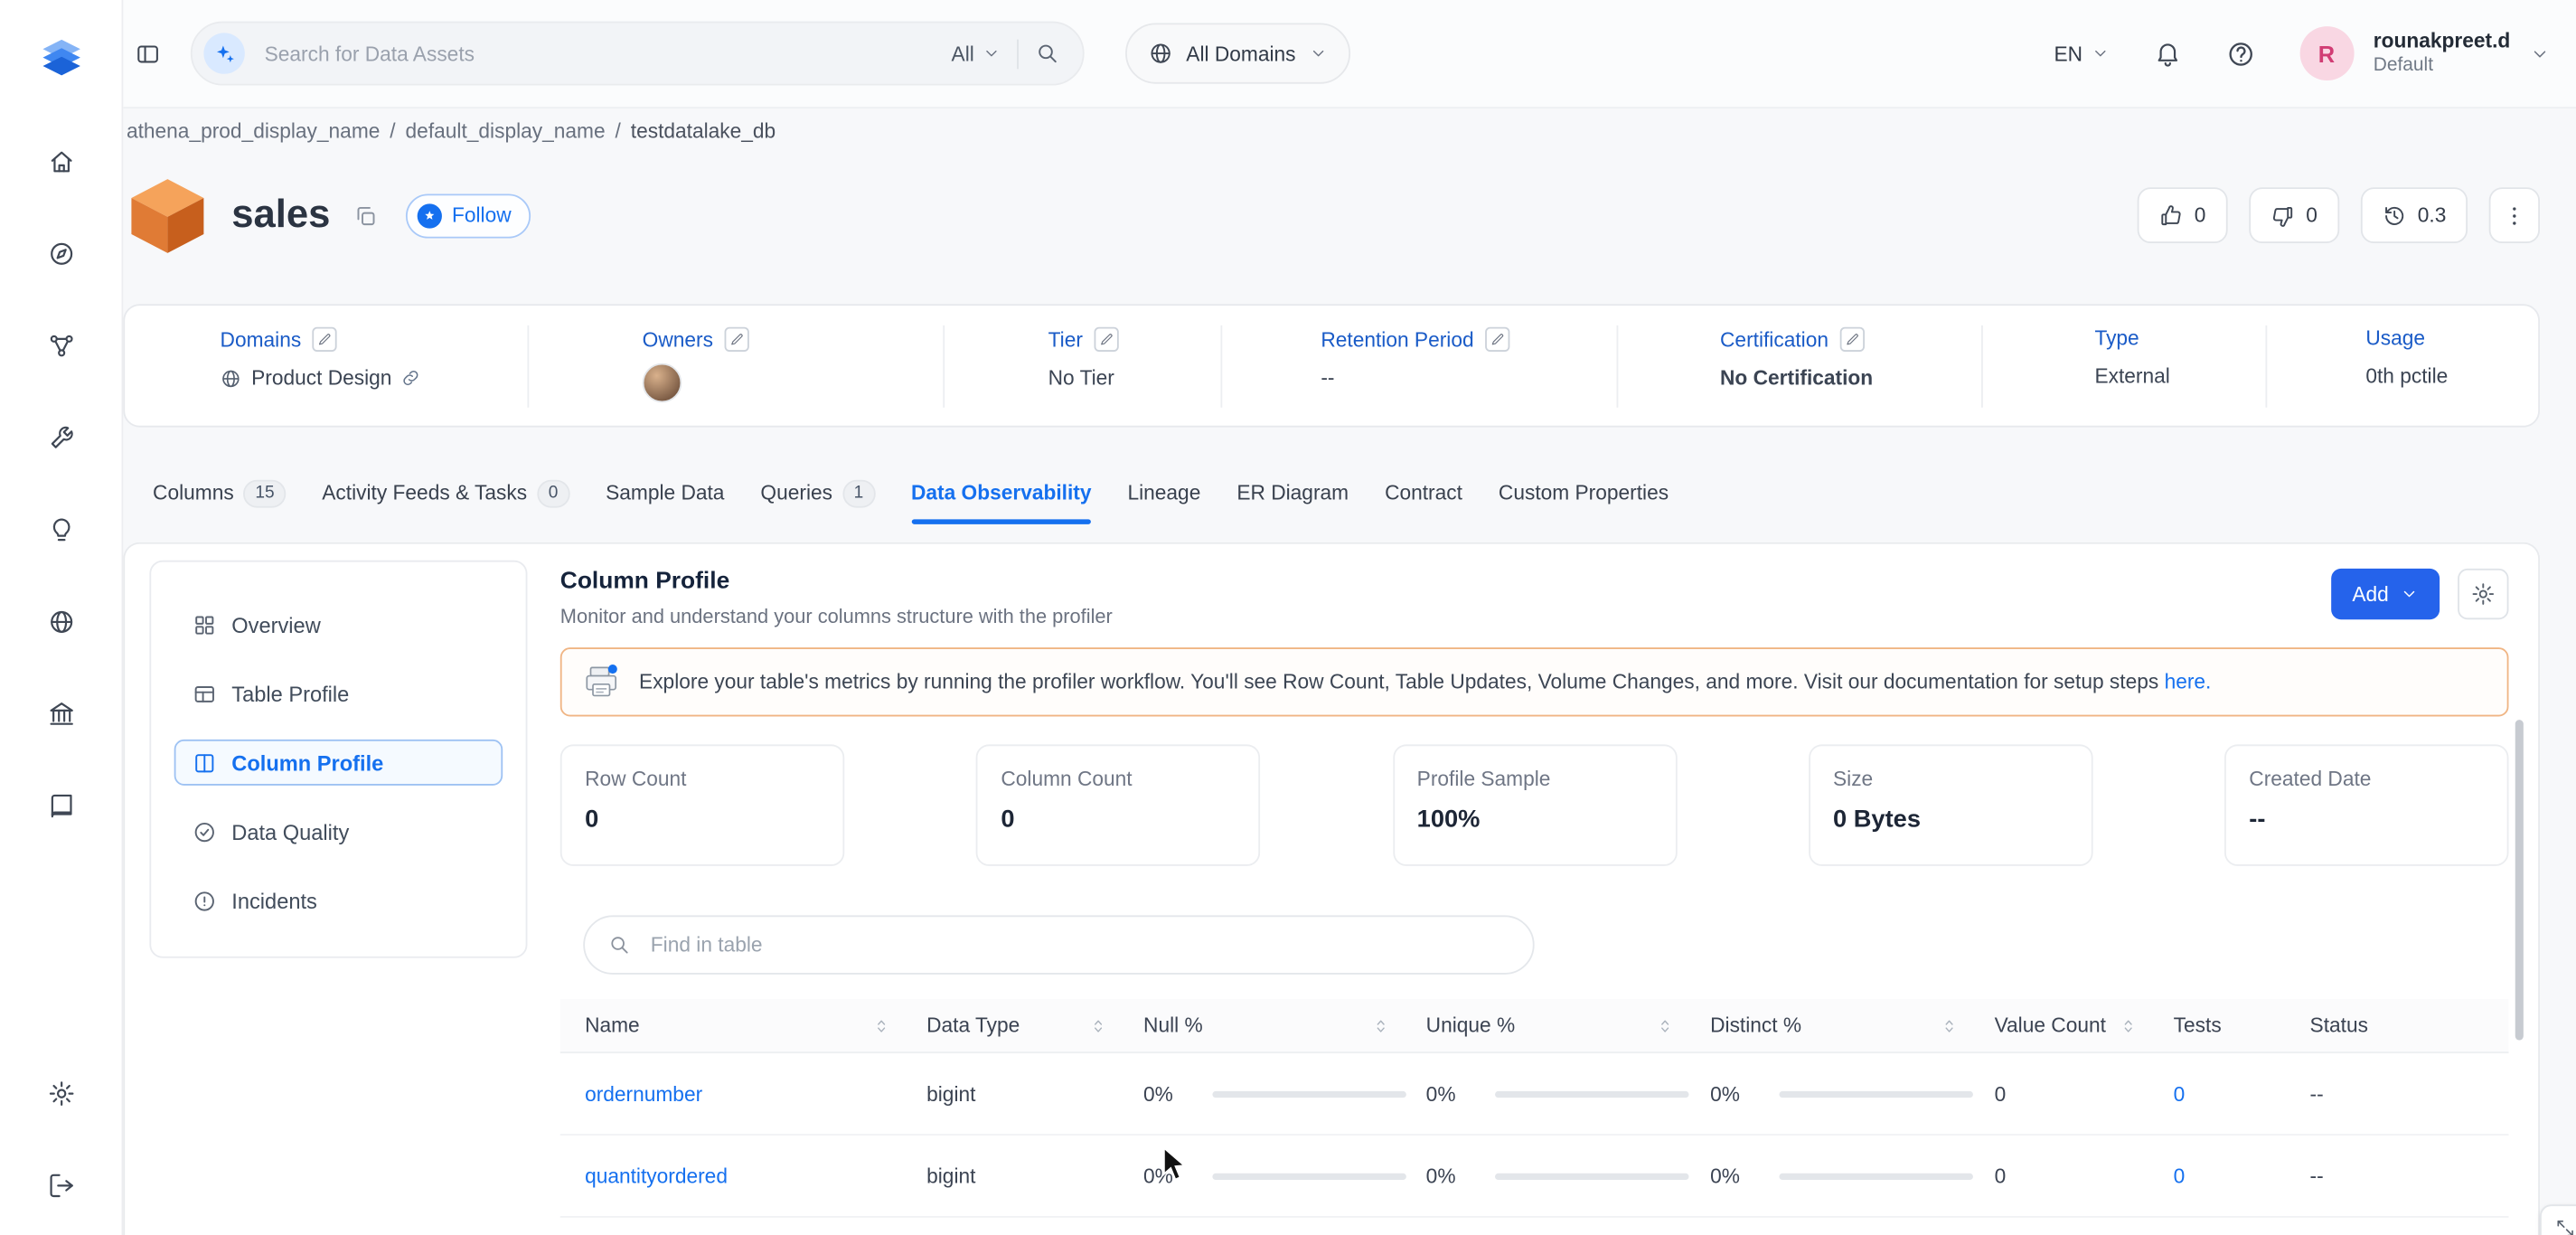  I want to click on global-search: All, so click(637, 54).